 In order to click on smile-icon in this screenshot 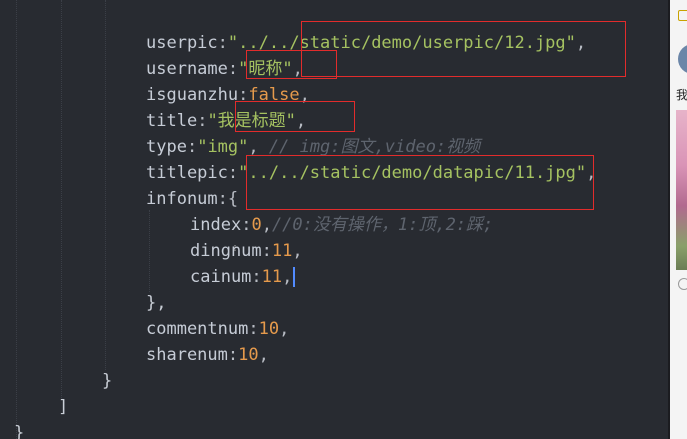, I will do `click(682, 284)`.